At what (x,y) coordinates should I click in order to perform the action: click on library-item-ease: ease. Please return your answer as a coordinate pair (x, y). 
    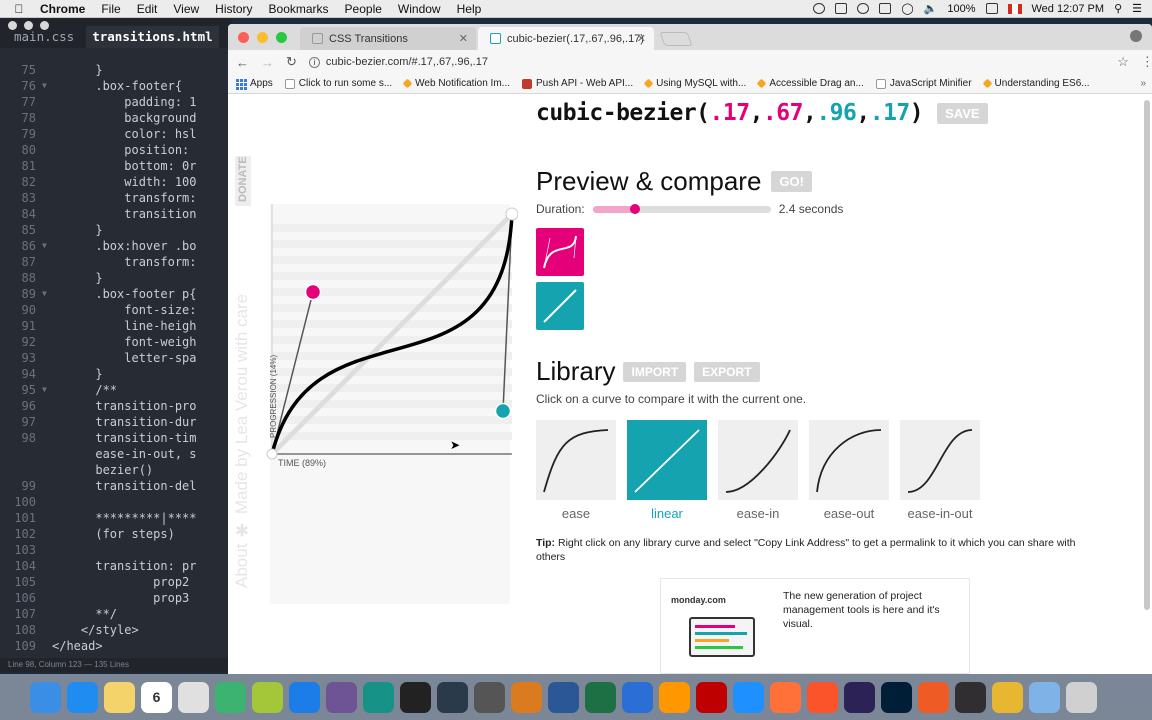
    Looking at the image, I should click on (576, 470).